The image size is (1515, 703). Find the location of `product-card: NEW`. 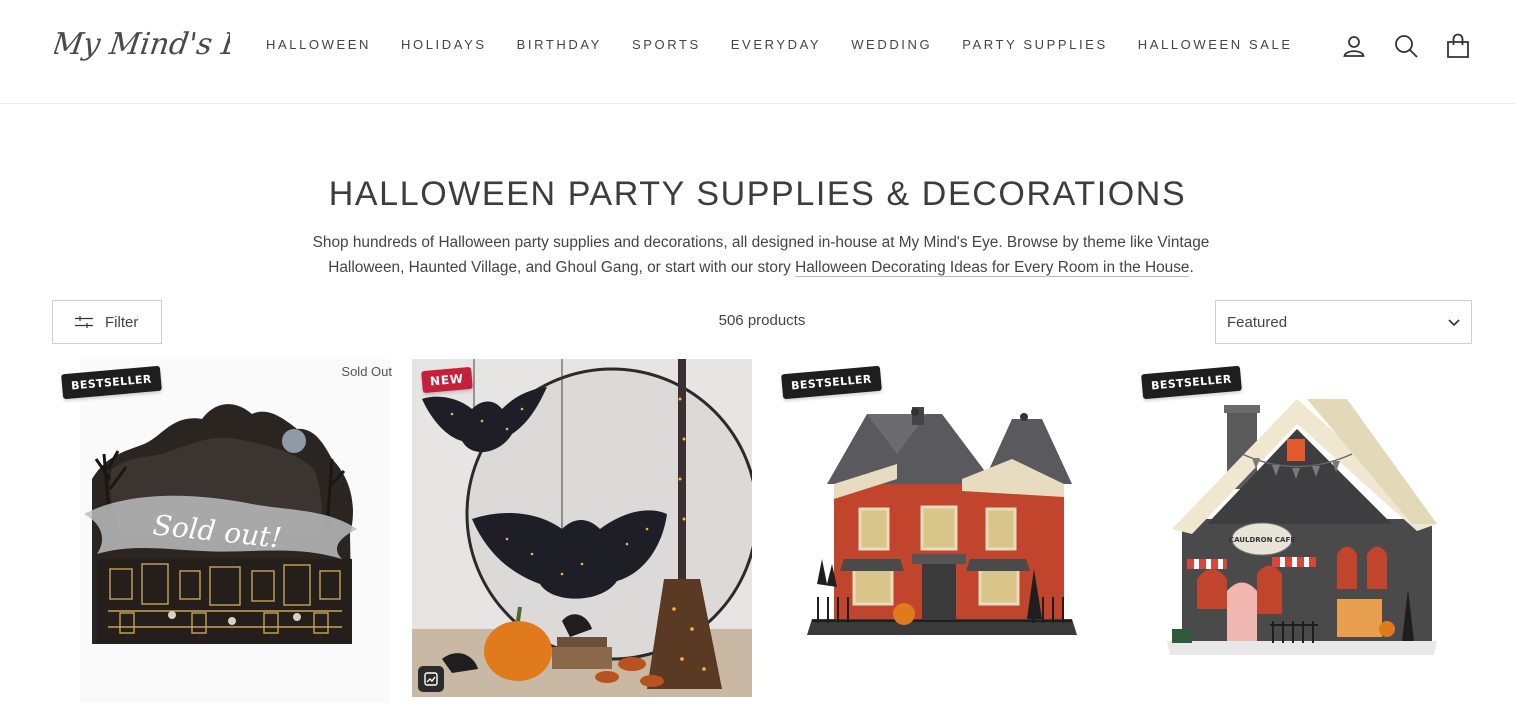

product-card: NEW is located at coordinates (582, 531).